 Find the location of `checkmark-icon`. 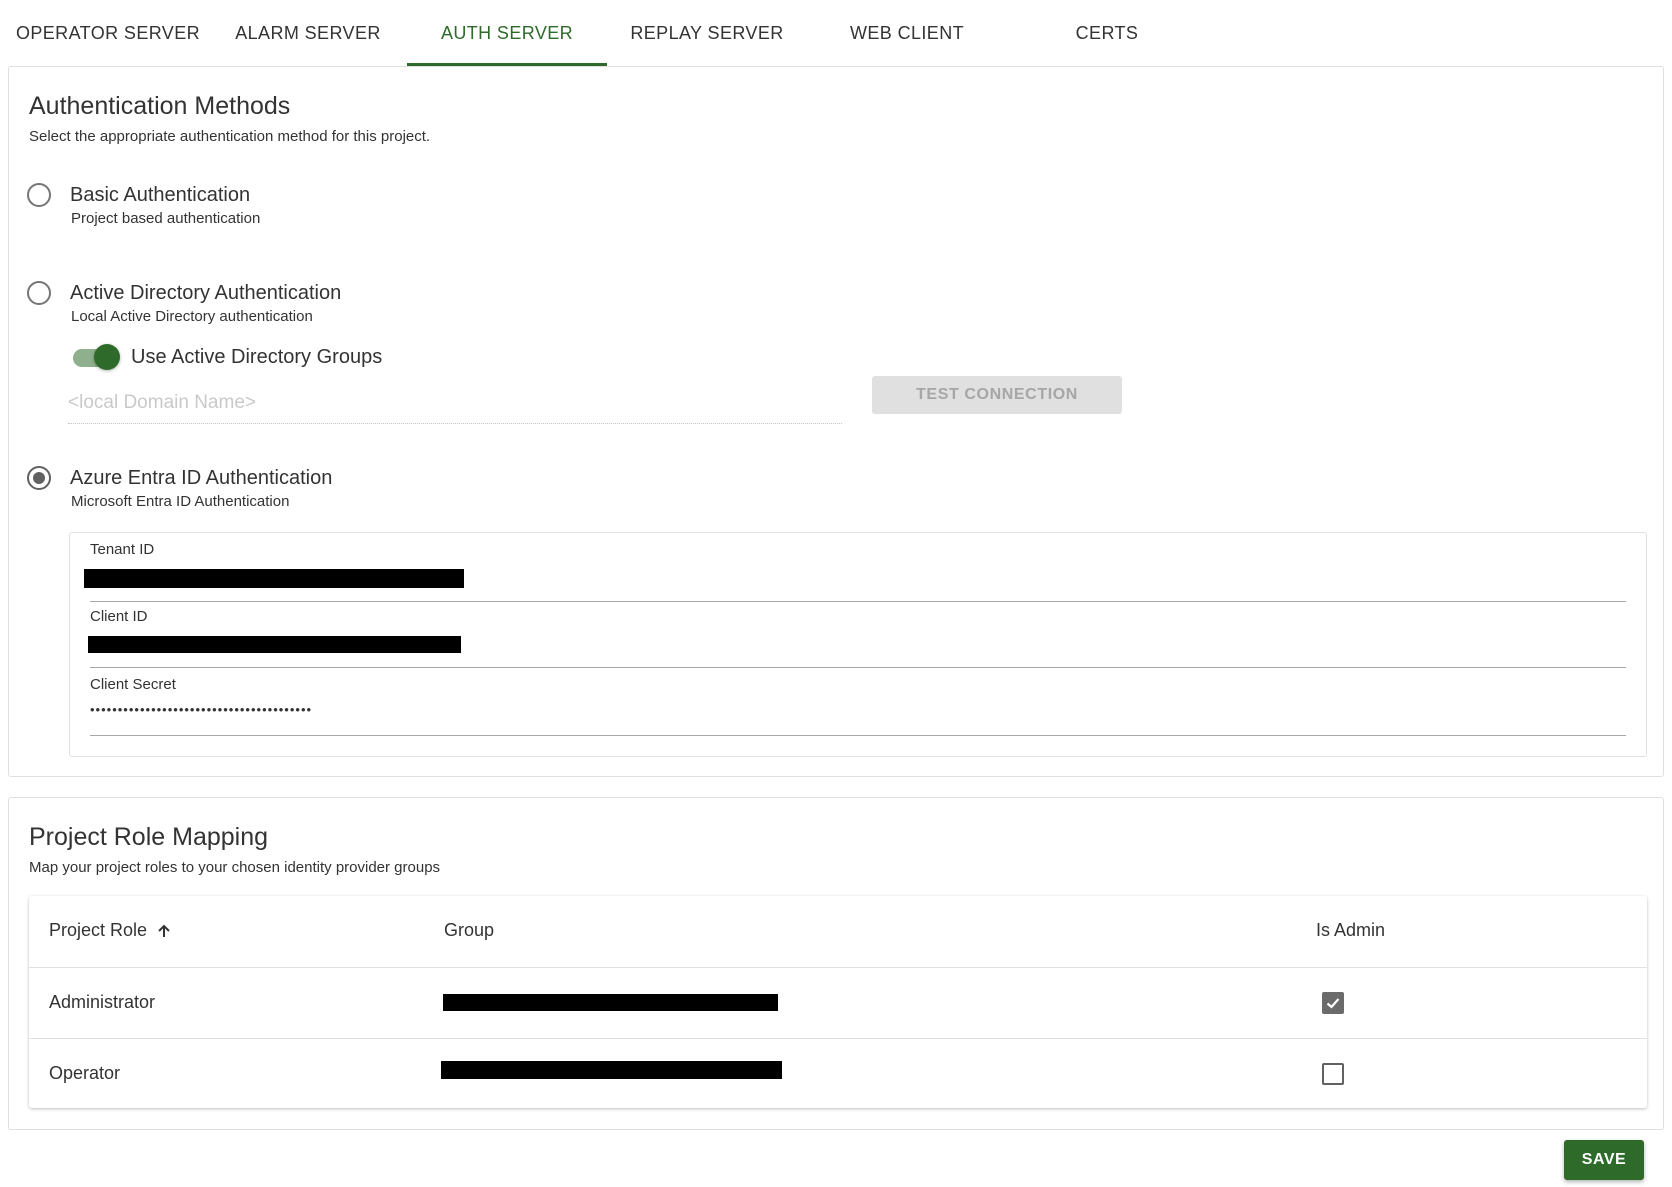

checkmark-icon is located at coordinates (1333, 1003).